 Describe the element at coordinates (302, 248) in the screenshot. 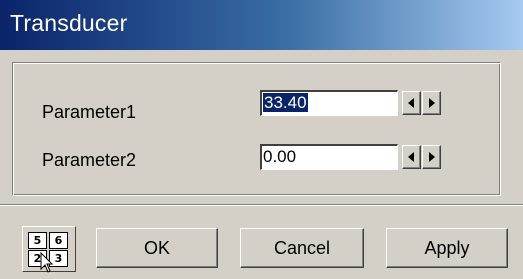

I see `cancel-button: Cancel` at that location.